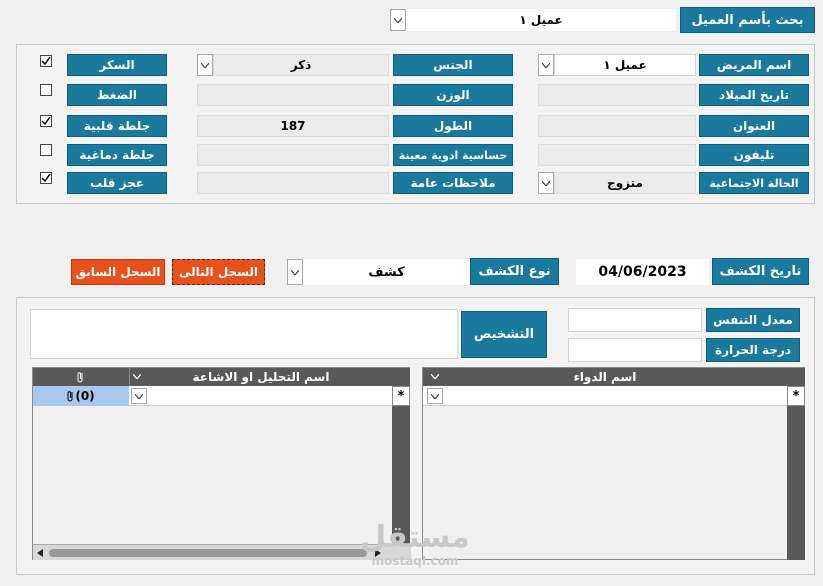 The image size is (823, 586). I want to click on marital-status-label: الحالة الاجتماعية, so click(754, 183).